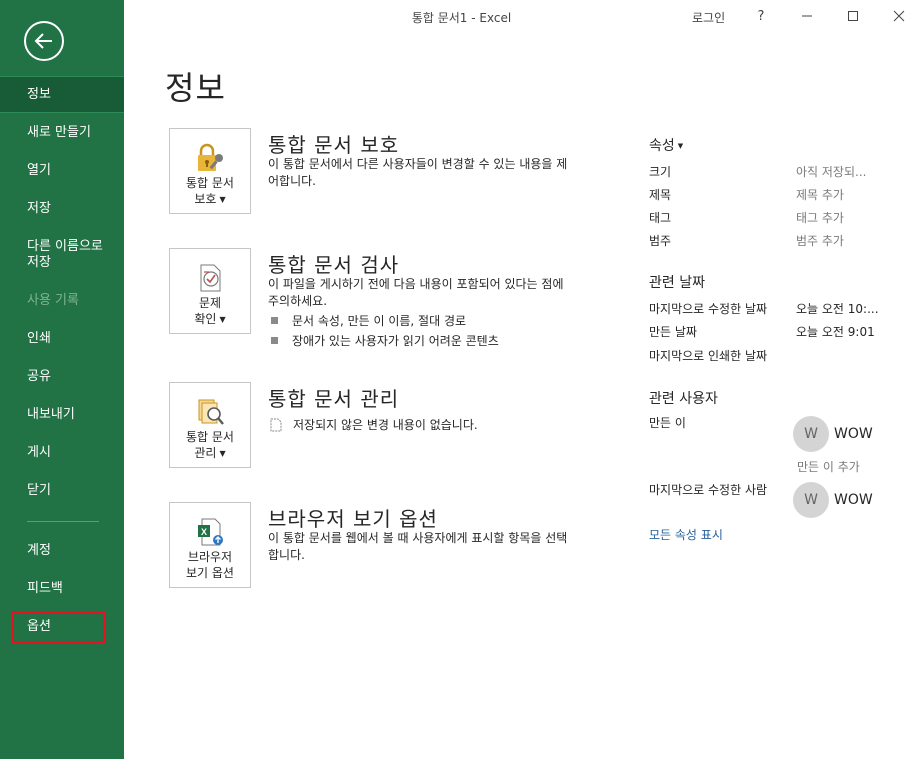  Describe the element at coordinates (820, 194) in the screenshot. I see `prop-title-value: 제목 추가` at that location.